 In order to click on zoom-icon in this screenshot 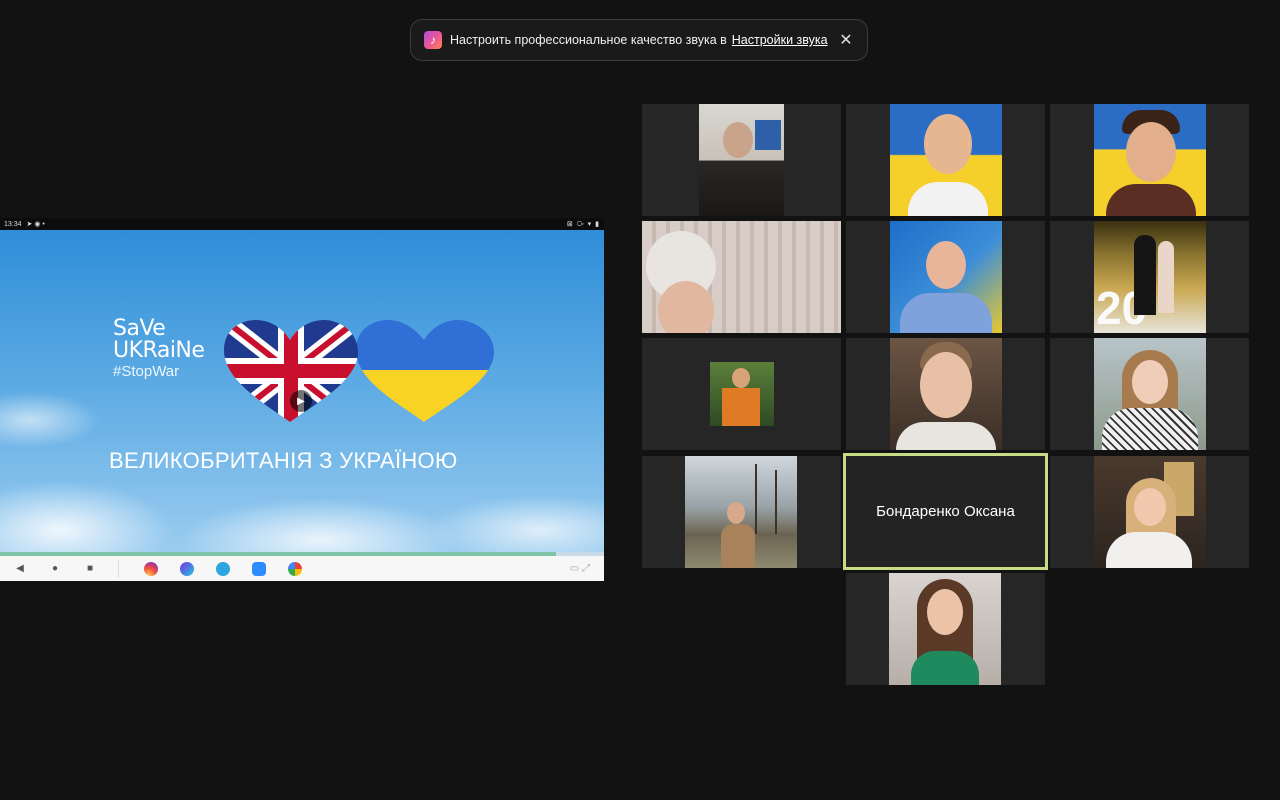, I will do `click(259, 568)`.